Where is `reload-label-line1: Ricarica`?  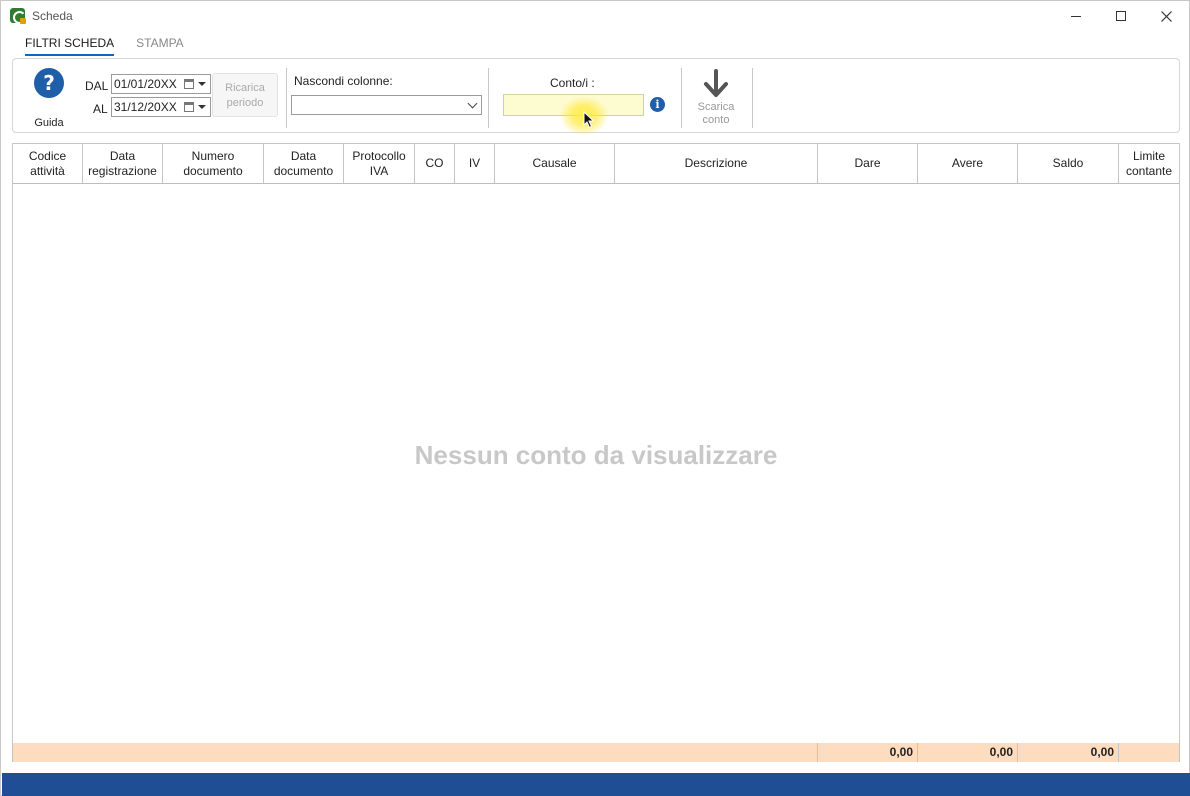 reload-label-line1: Ricarica is located at coordinates (245, 88).